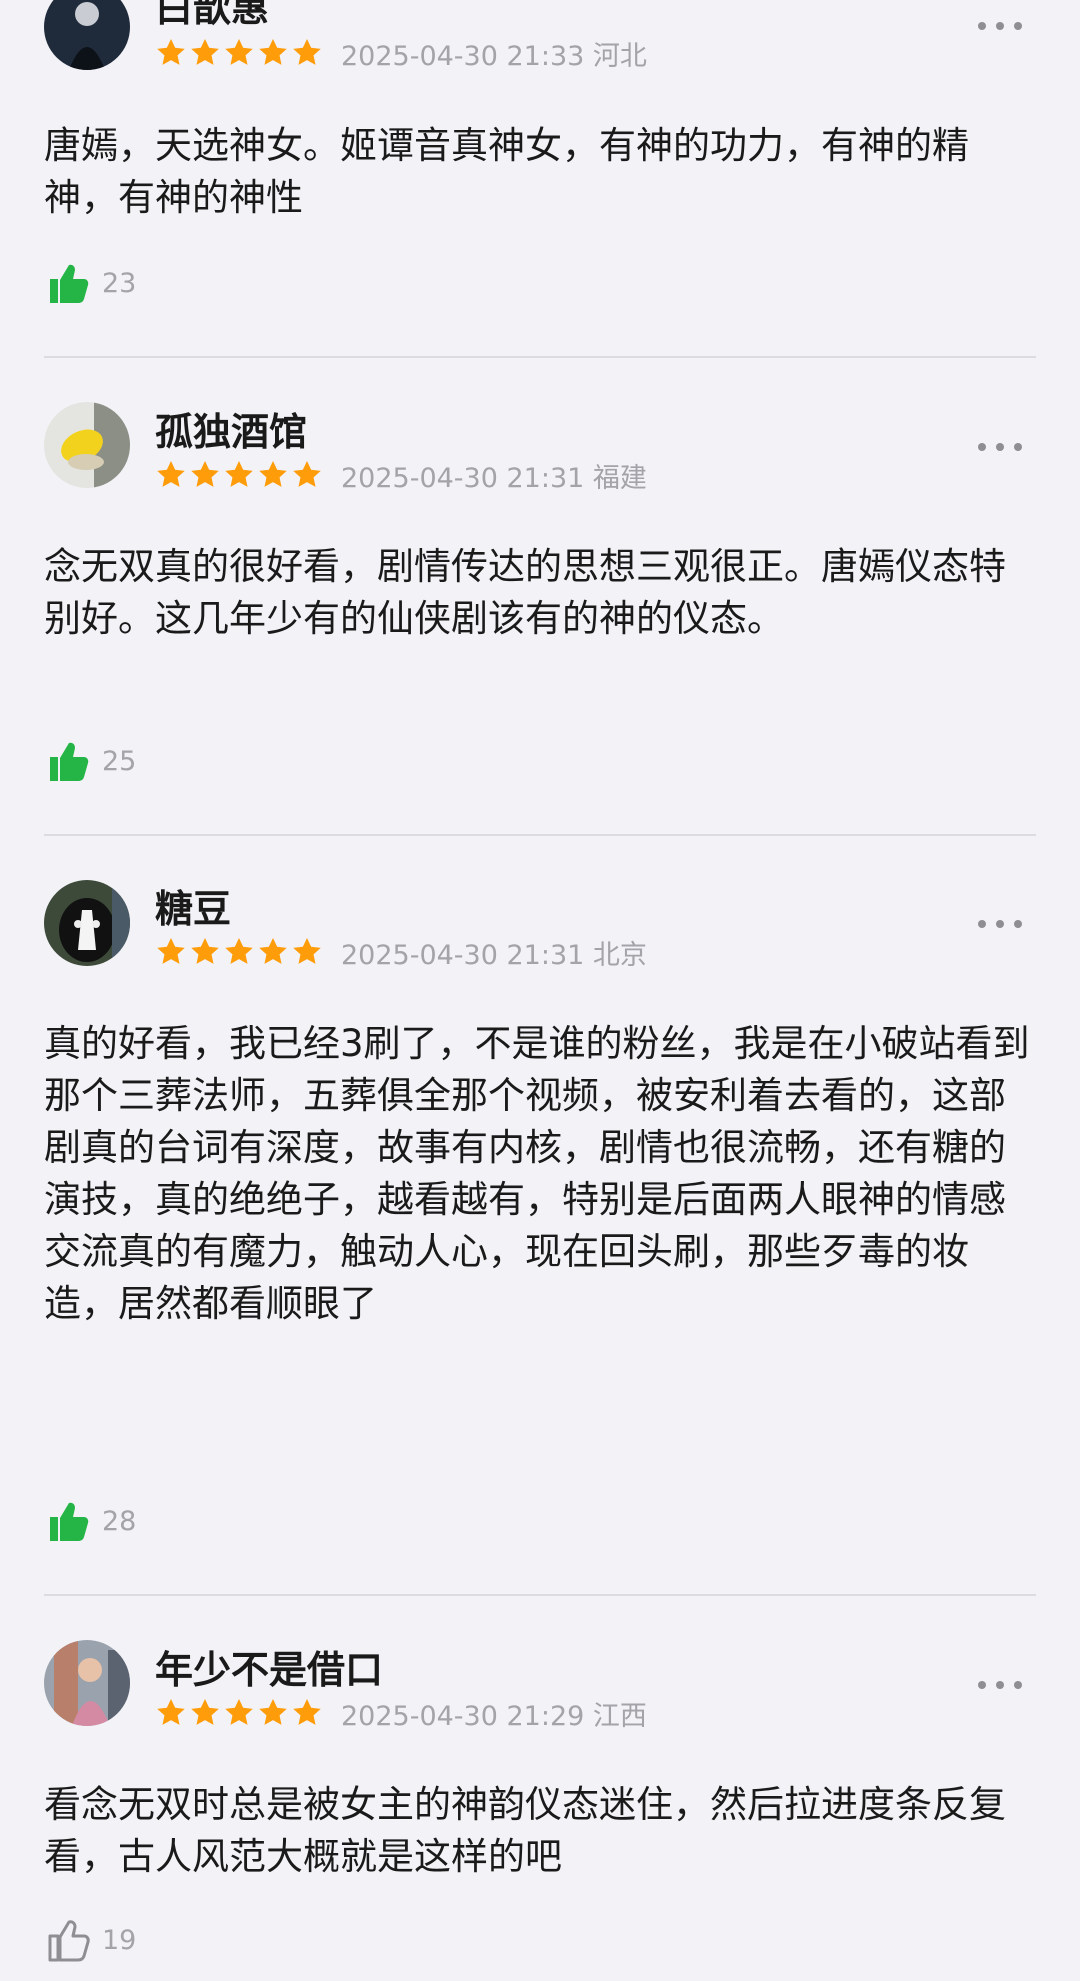  I want to click on like-button: 25, so click(90, 761).